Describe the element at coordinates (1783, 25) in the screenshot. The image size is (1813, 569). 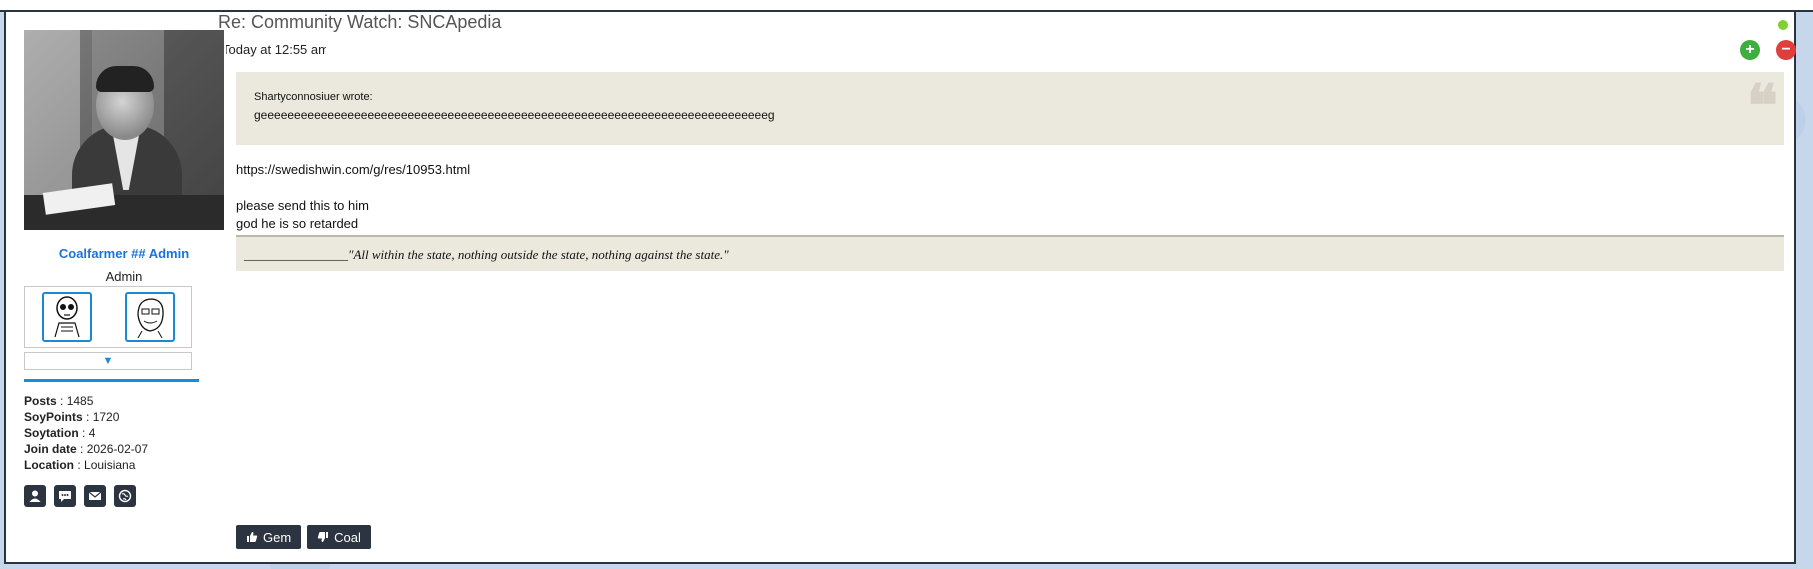
I see `online-status-indicator` at that location.